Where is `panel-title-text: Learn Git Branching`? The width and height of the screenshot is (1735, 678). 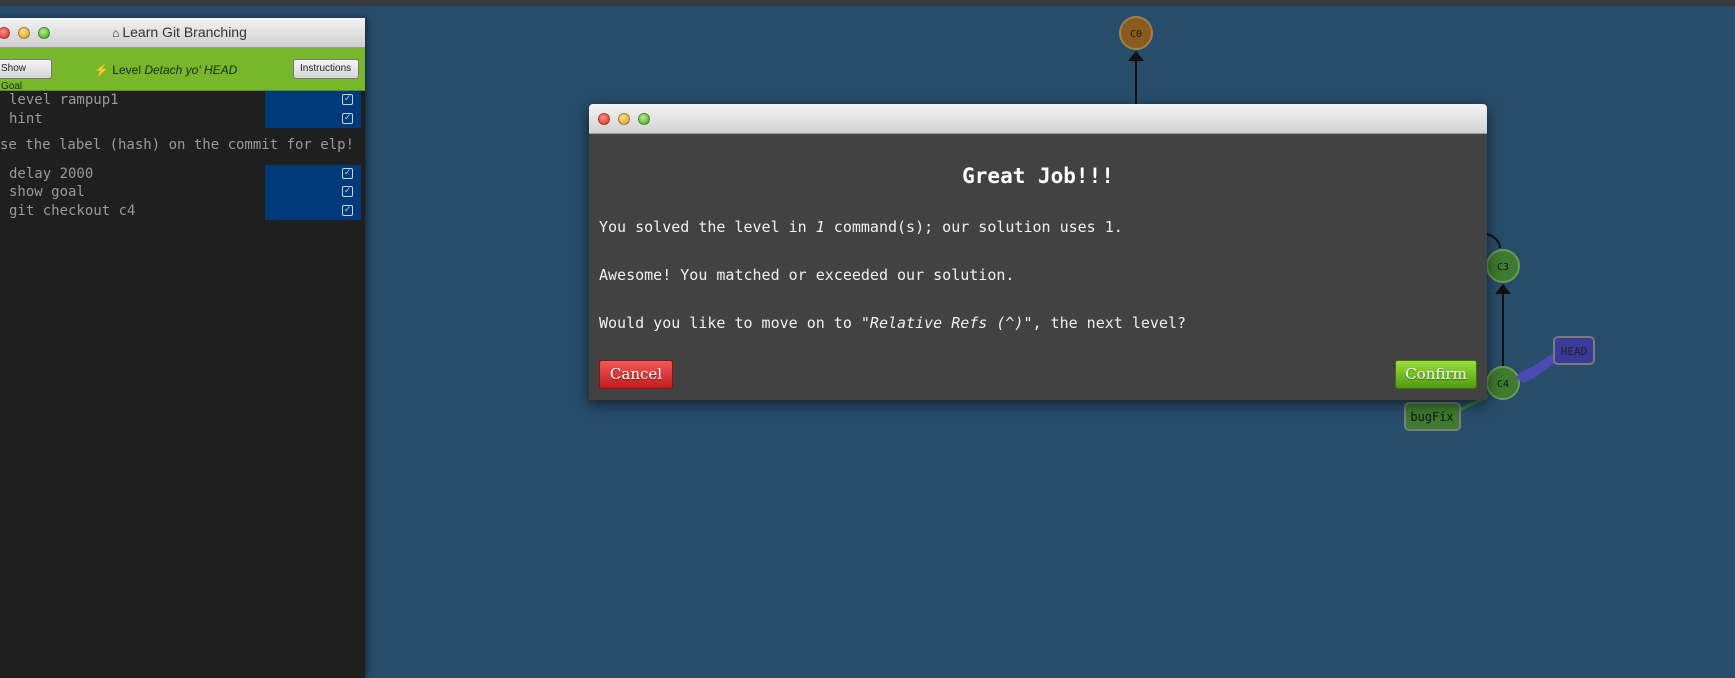 panel-title-text: Learn Git Branching is located at coordinates (184, 32).